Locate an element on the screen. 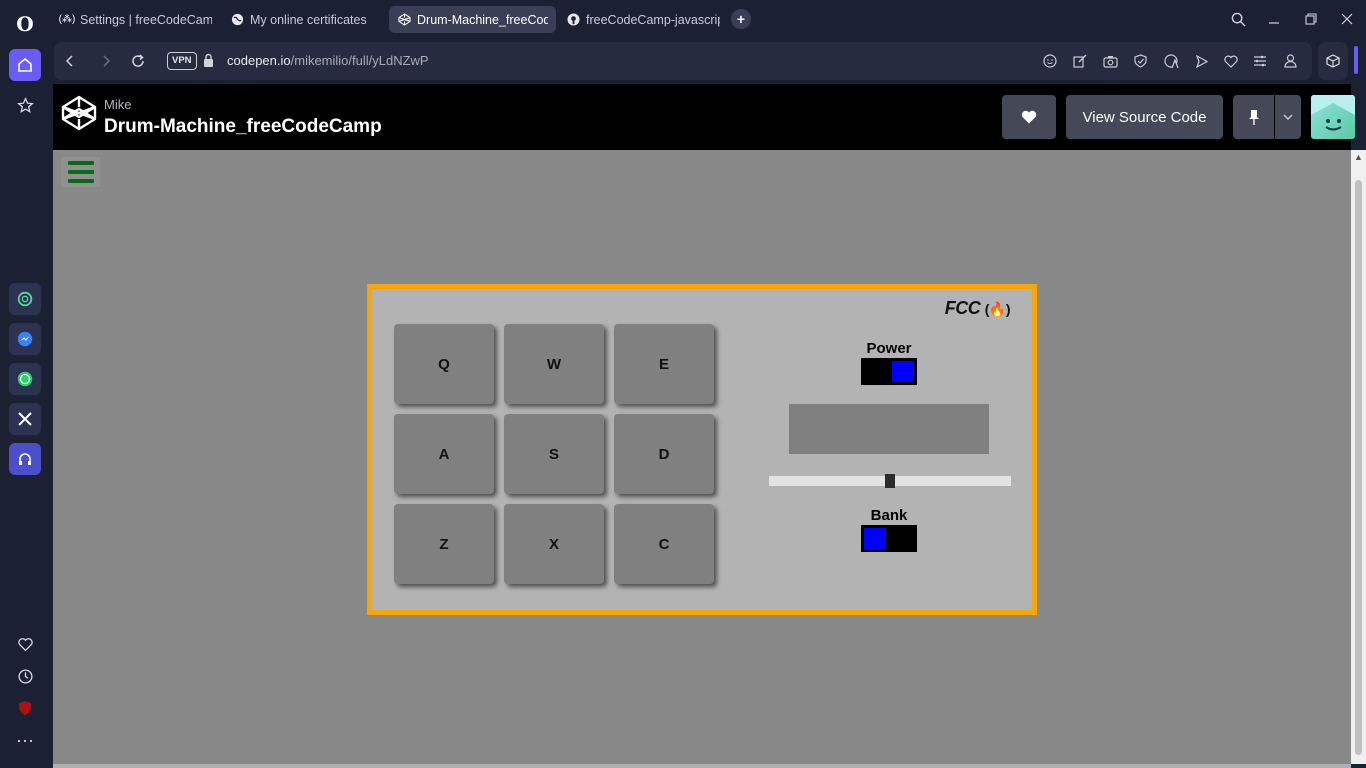 This screenshot has width=1366, height=768. minimize-icon is located at coordinates (1274, 19).